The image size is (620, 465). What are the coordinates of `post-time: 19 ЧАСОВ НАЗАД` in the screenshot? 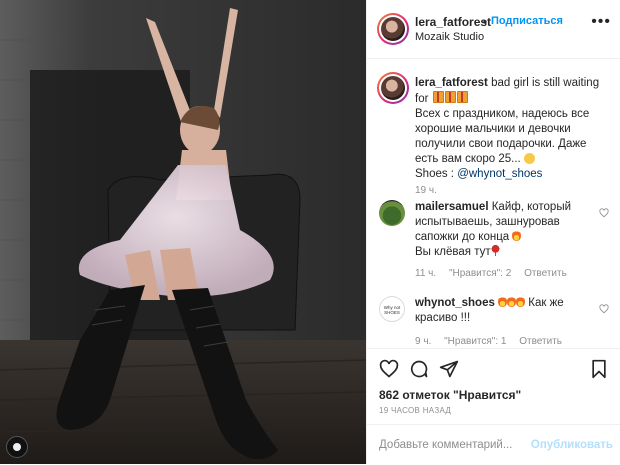 It's located at (415, 410).